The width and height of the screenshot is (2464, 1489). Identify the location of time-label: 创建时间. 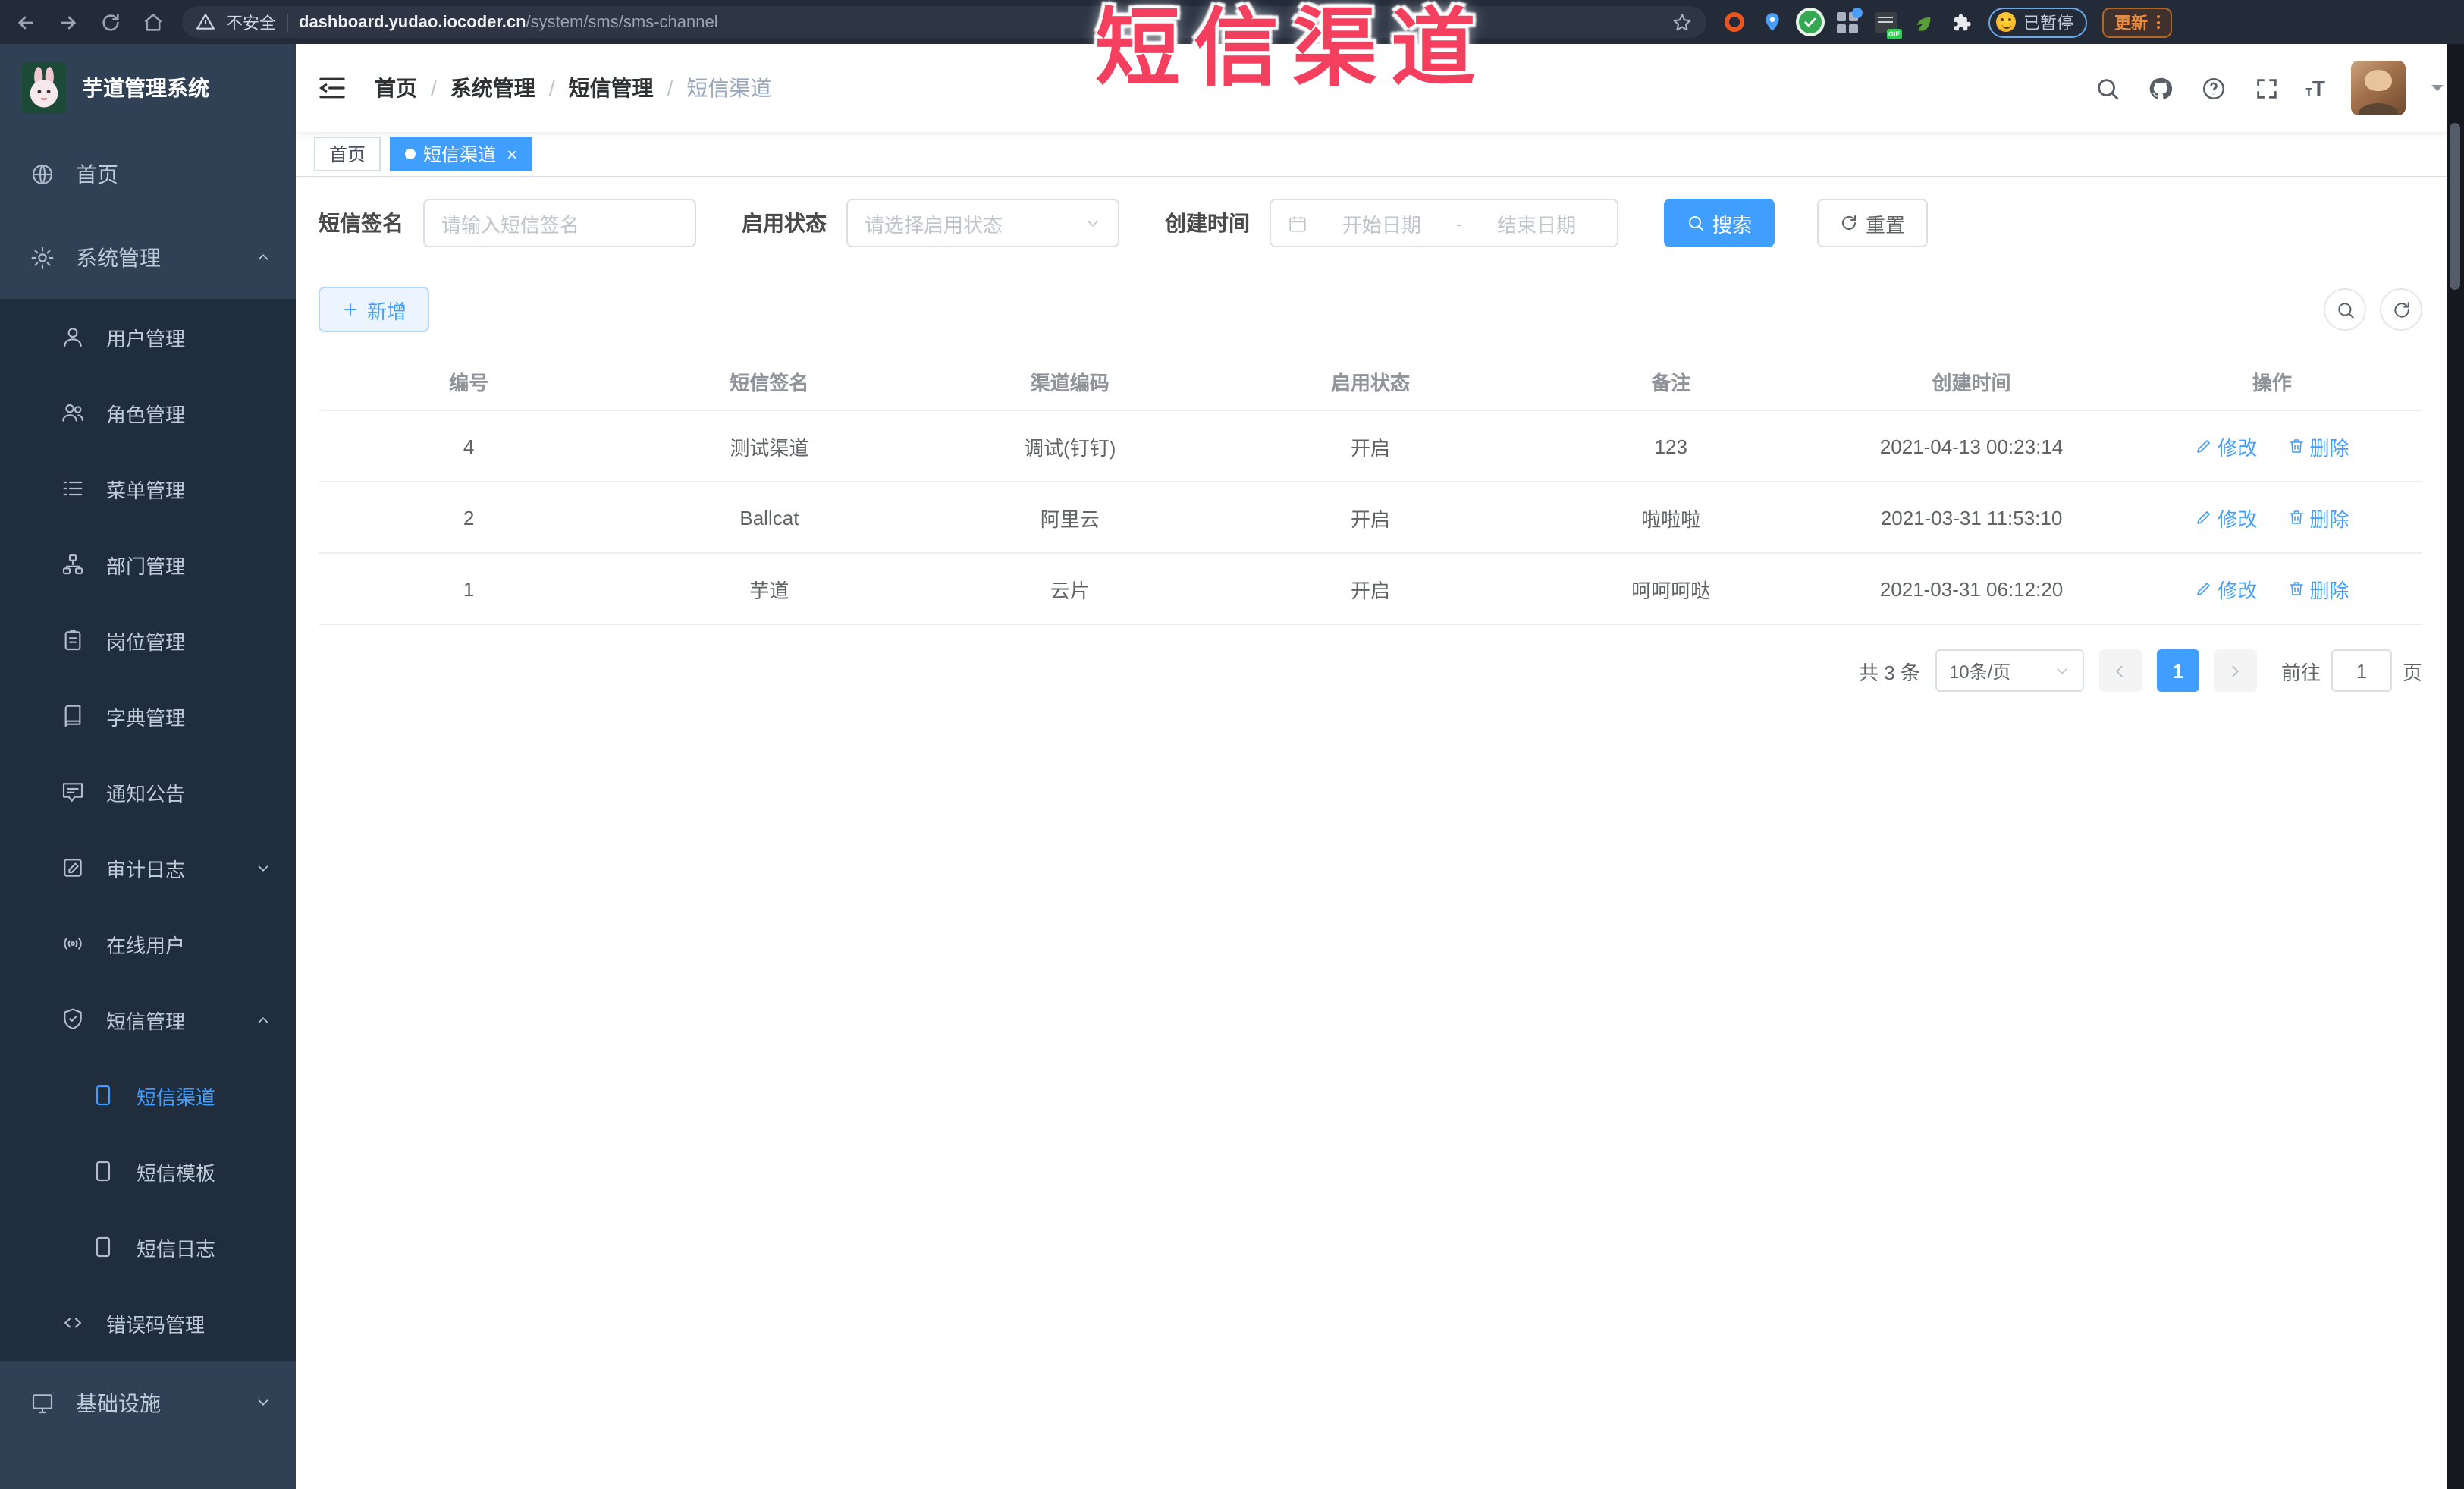
(1208, 223).